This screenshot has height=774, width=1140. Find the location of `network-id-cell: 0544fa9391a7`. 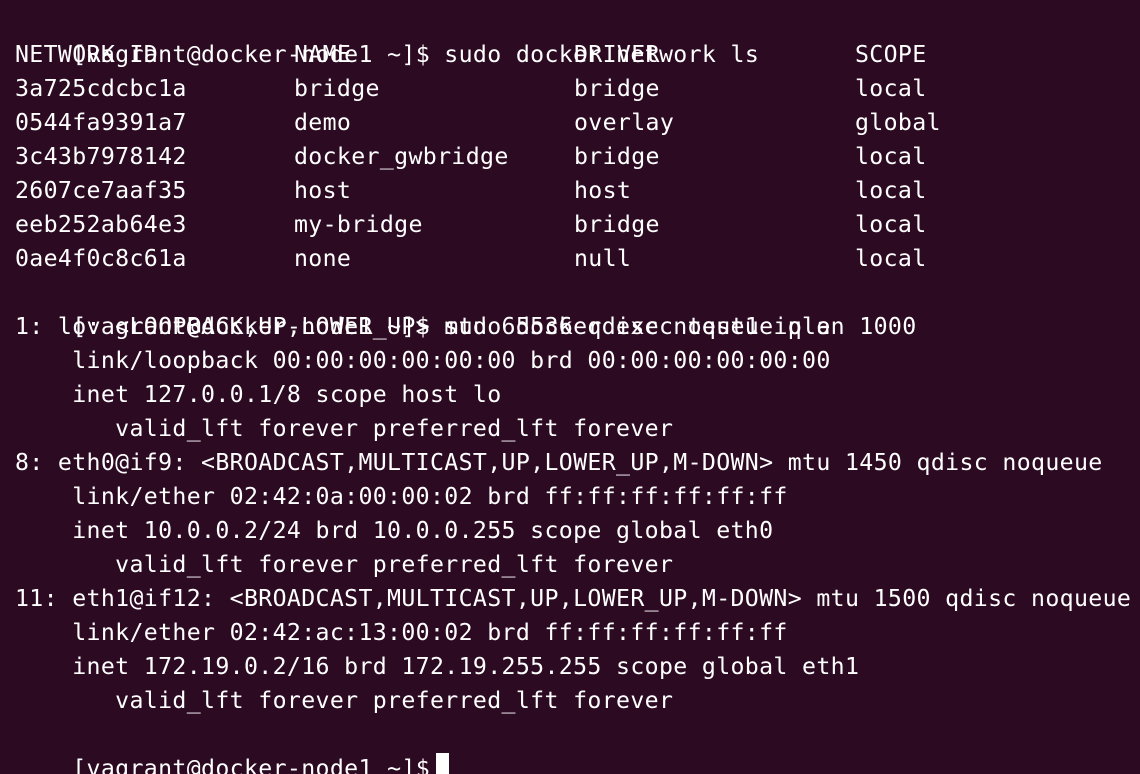

network-id-cell: 0544fa9391a7 is located at coordinates (101, 122).